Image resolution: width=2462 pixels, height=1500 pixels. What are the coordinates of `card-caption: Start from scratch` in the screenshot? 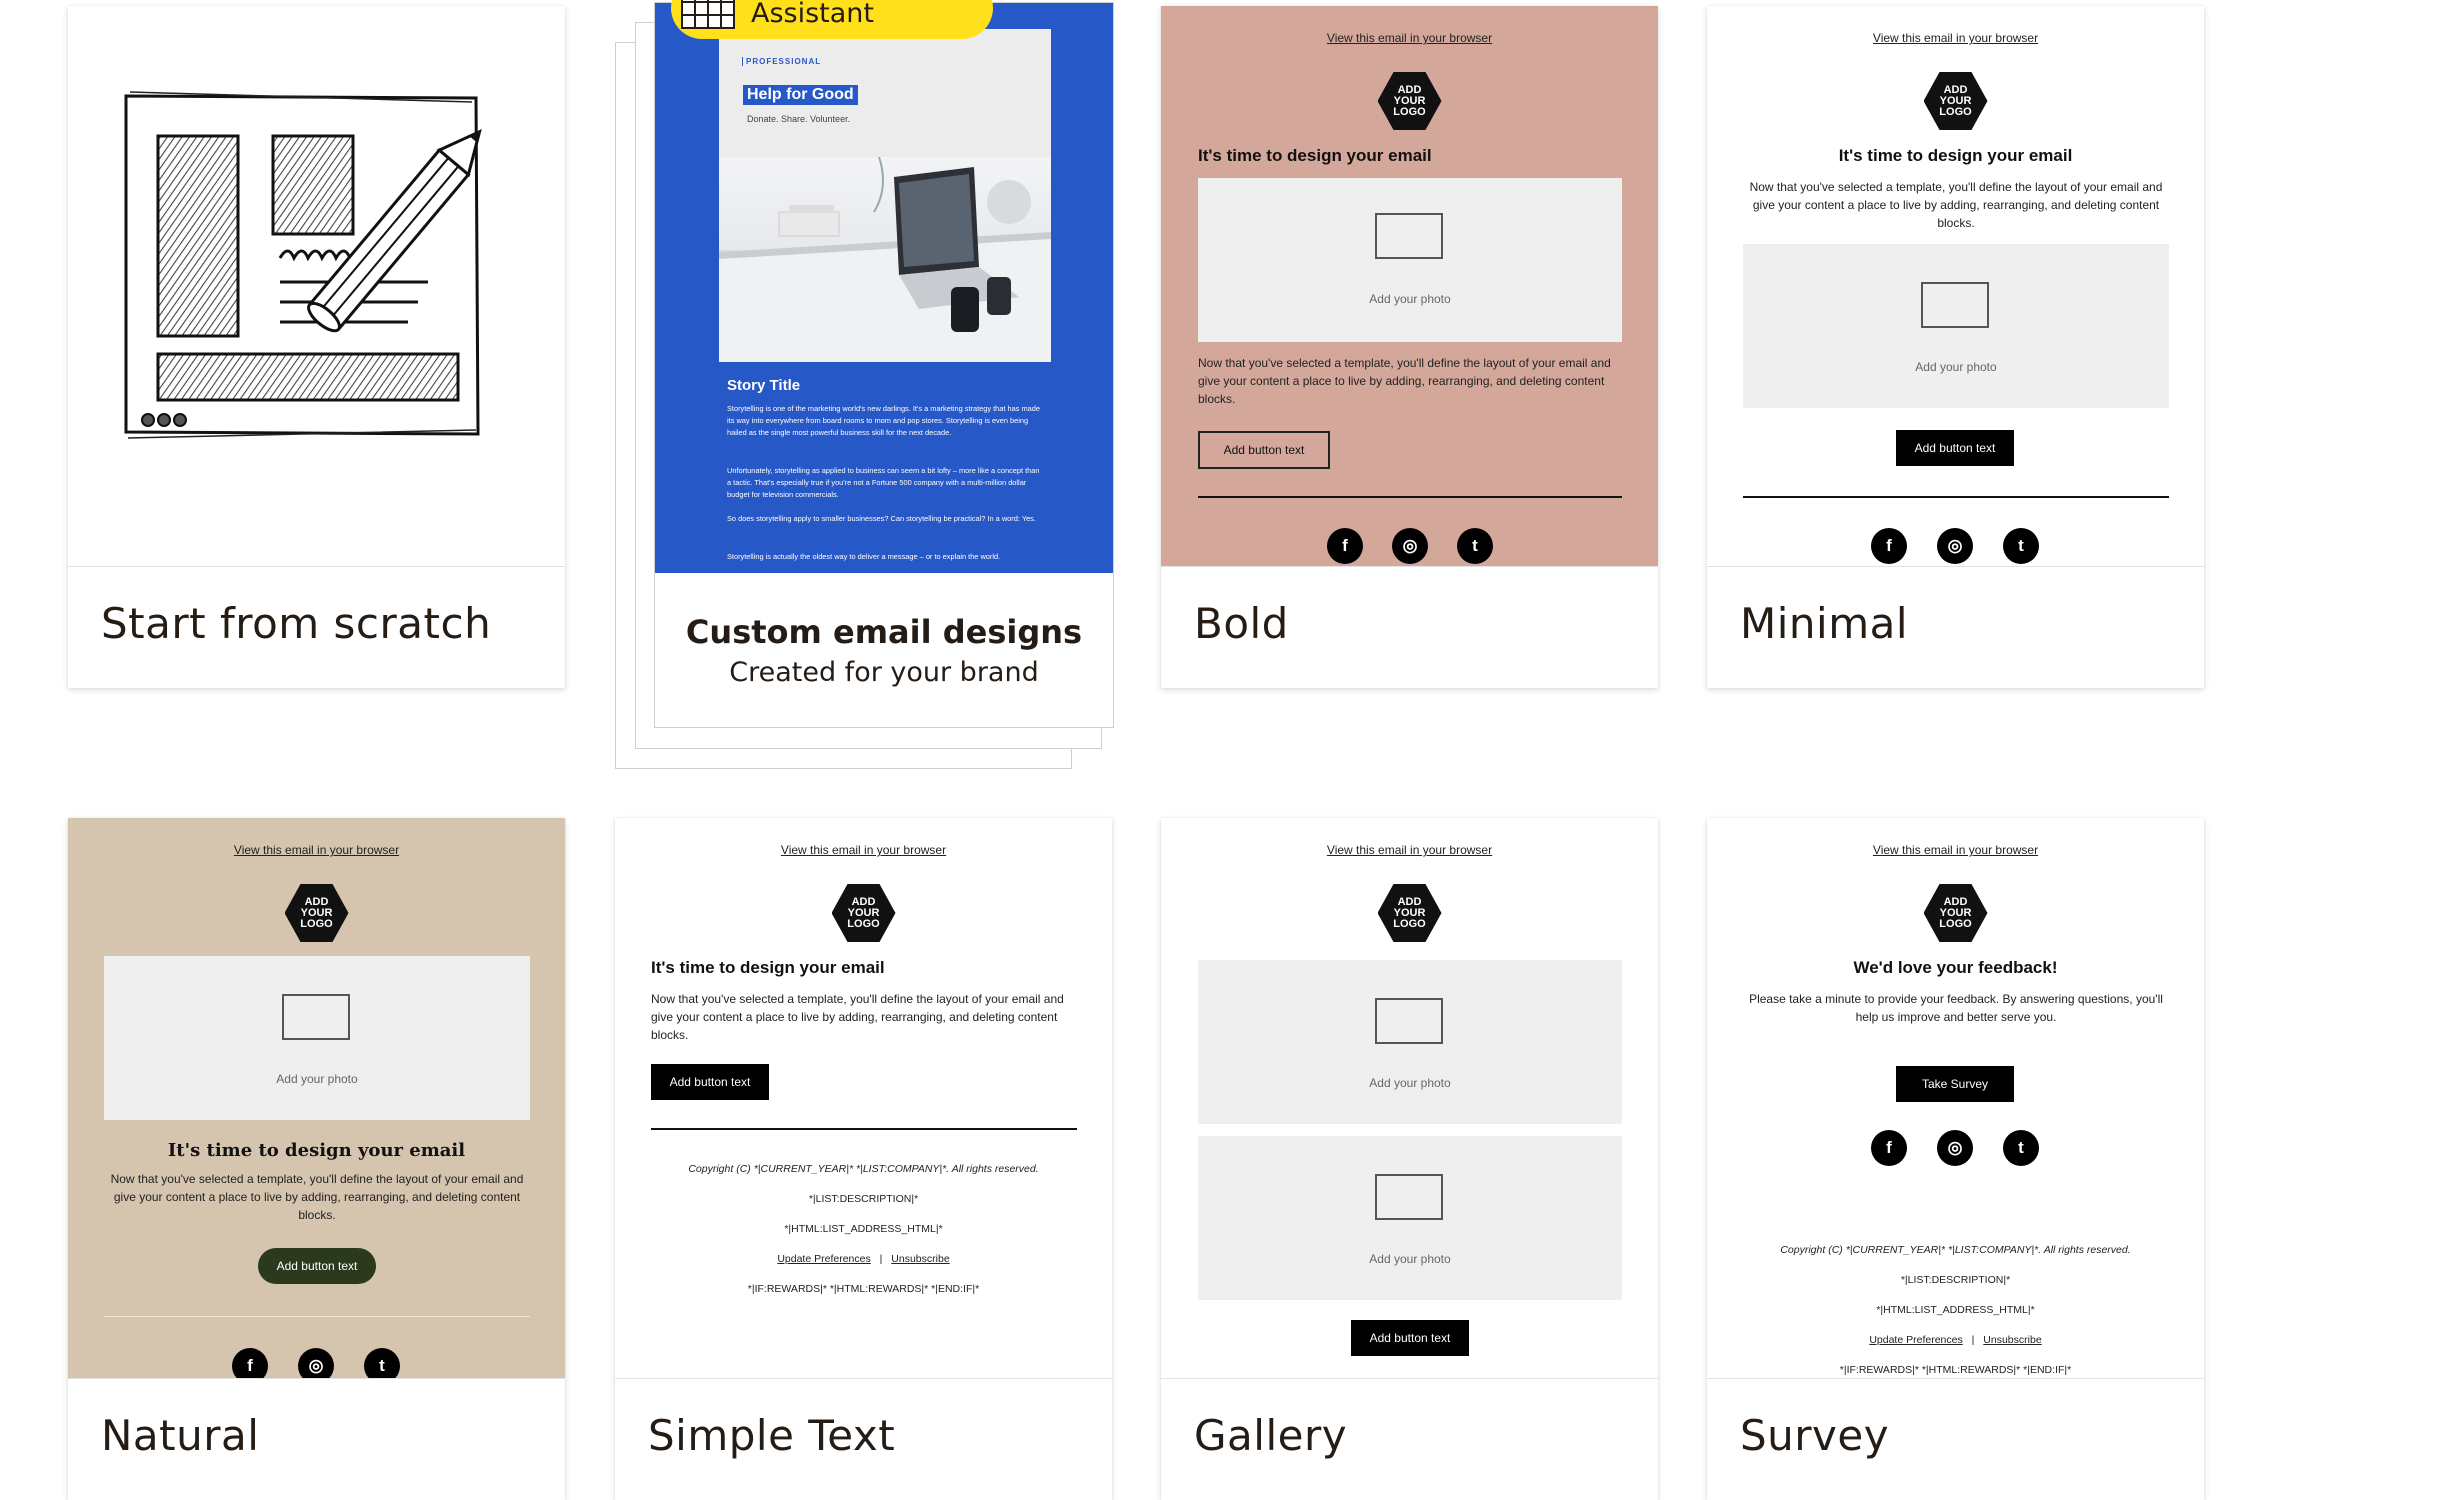 It's located at (316, 627).